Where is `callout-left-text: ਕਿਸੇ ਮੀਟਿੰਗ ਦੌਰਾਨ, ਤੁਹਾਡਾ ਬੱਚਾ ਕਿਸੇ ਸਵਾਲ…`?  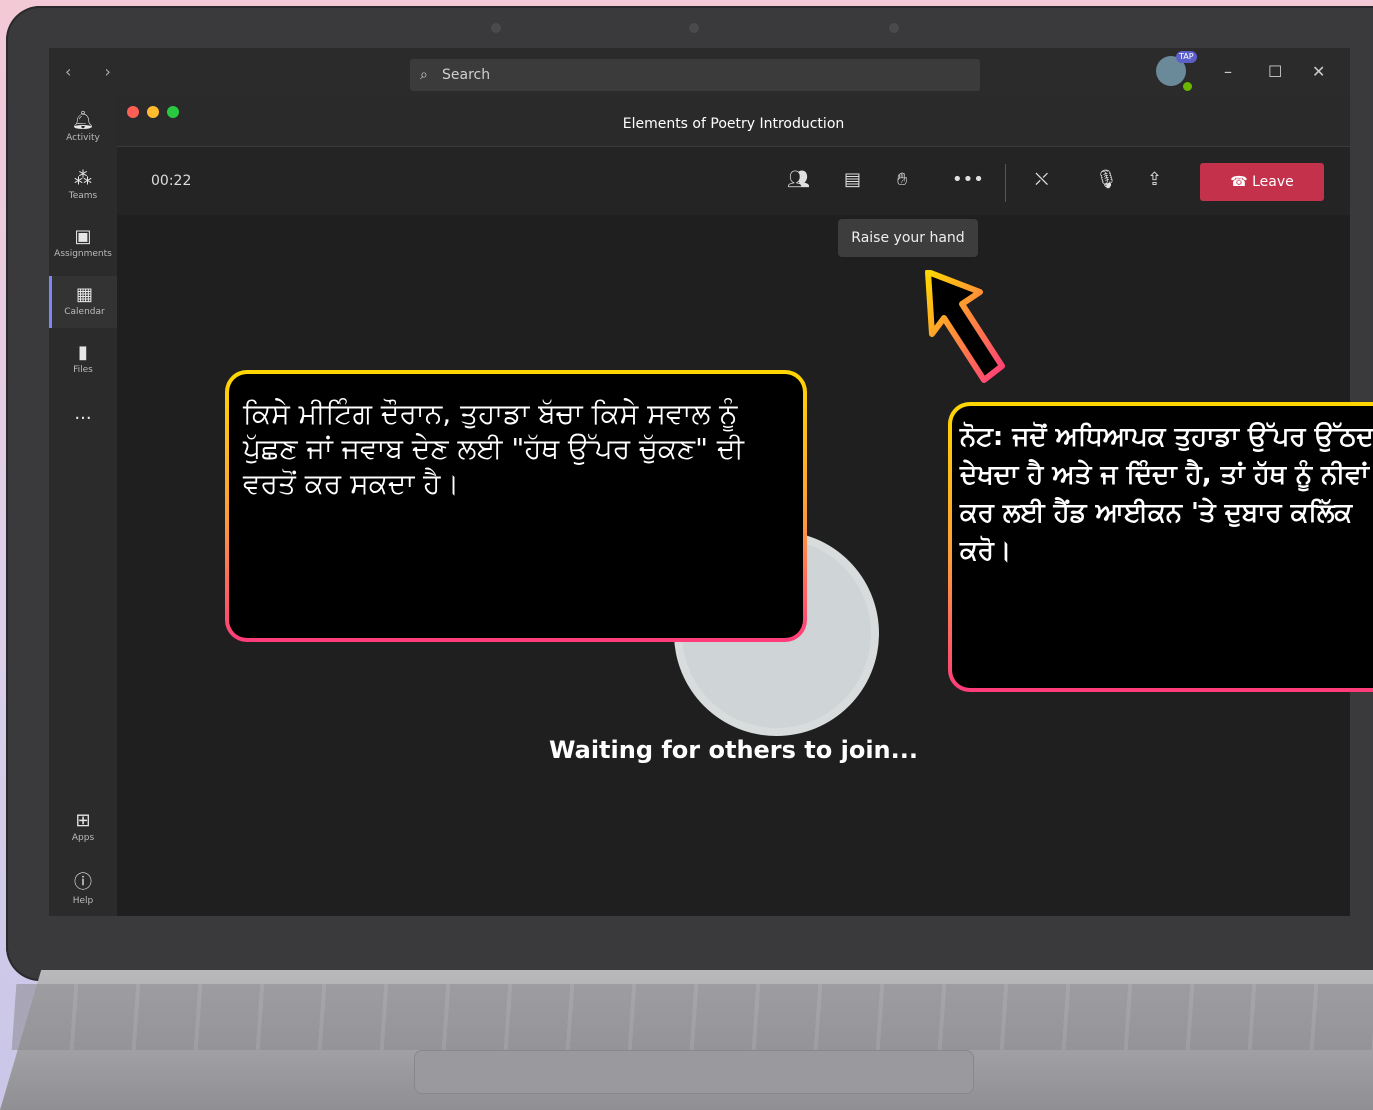
callout-left-text: ਕਿਸੇ ਮੀਟਿੰਗ ਦੌਰਾਨ, ਤੁਹਾਡਾ ਬੱਚਾ ਕਿਸੇ ਸਵਾਲ… is located at coordinates (516, 506).